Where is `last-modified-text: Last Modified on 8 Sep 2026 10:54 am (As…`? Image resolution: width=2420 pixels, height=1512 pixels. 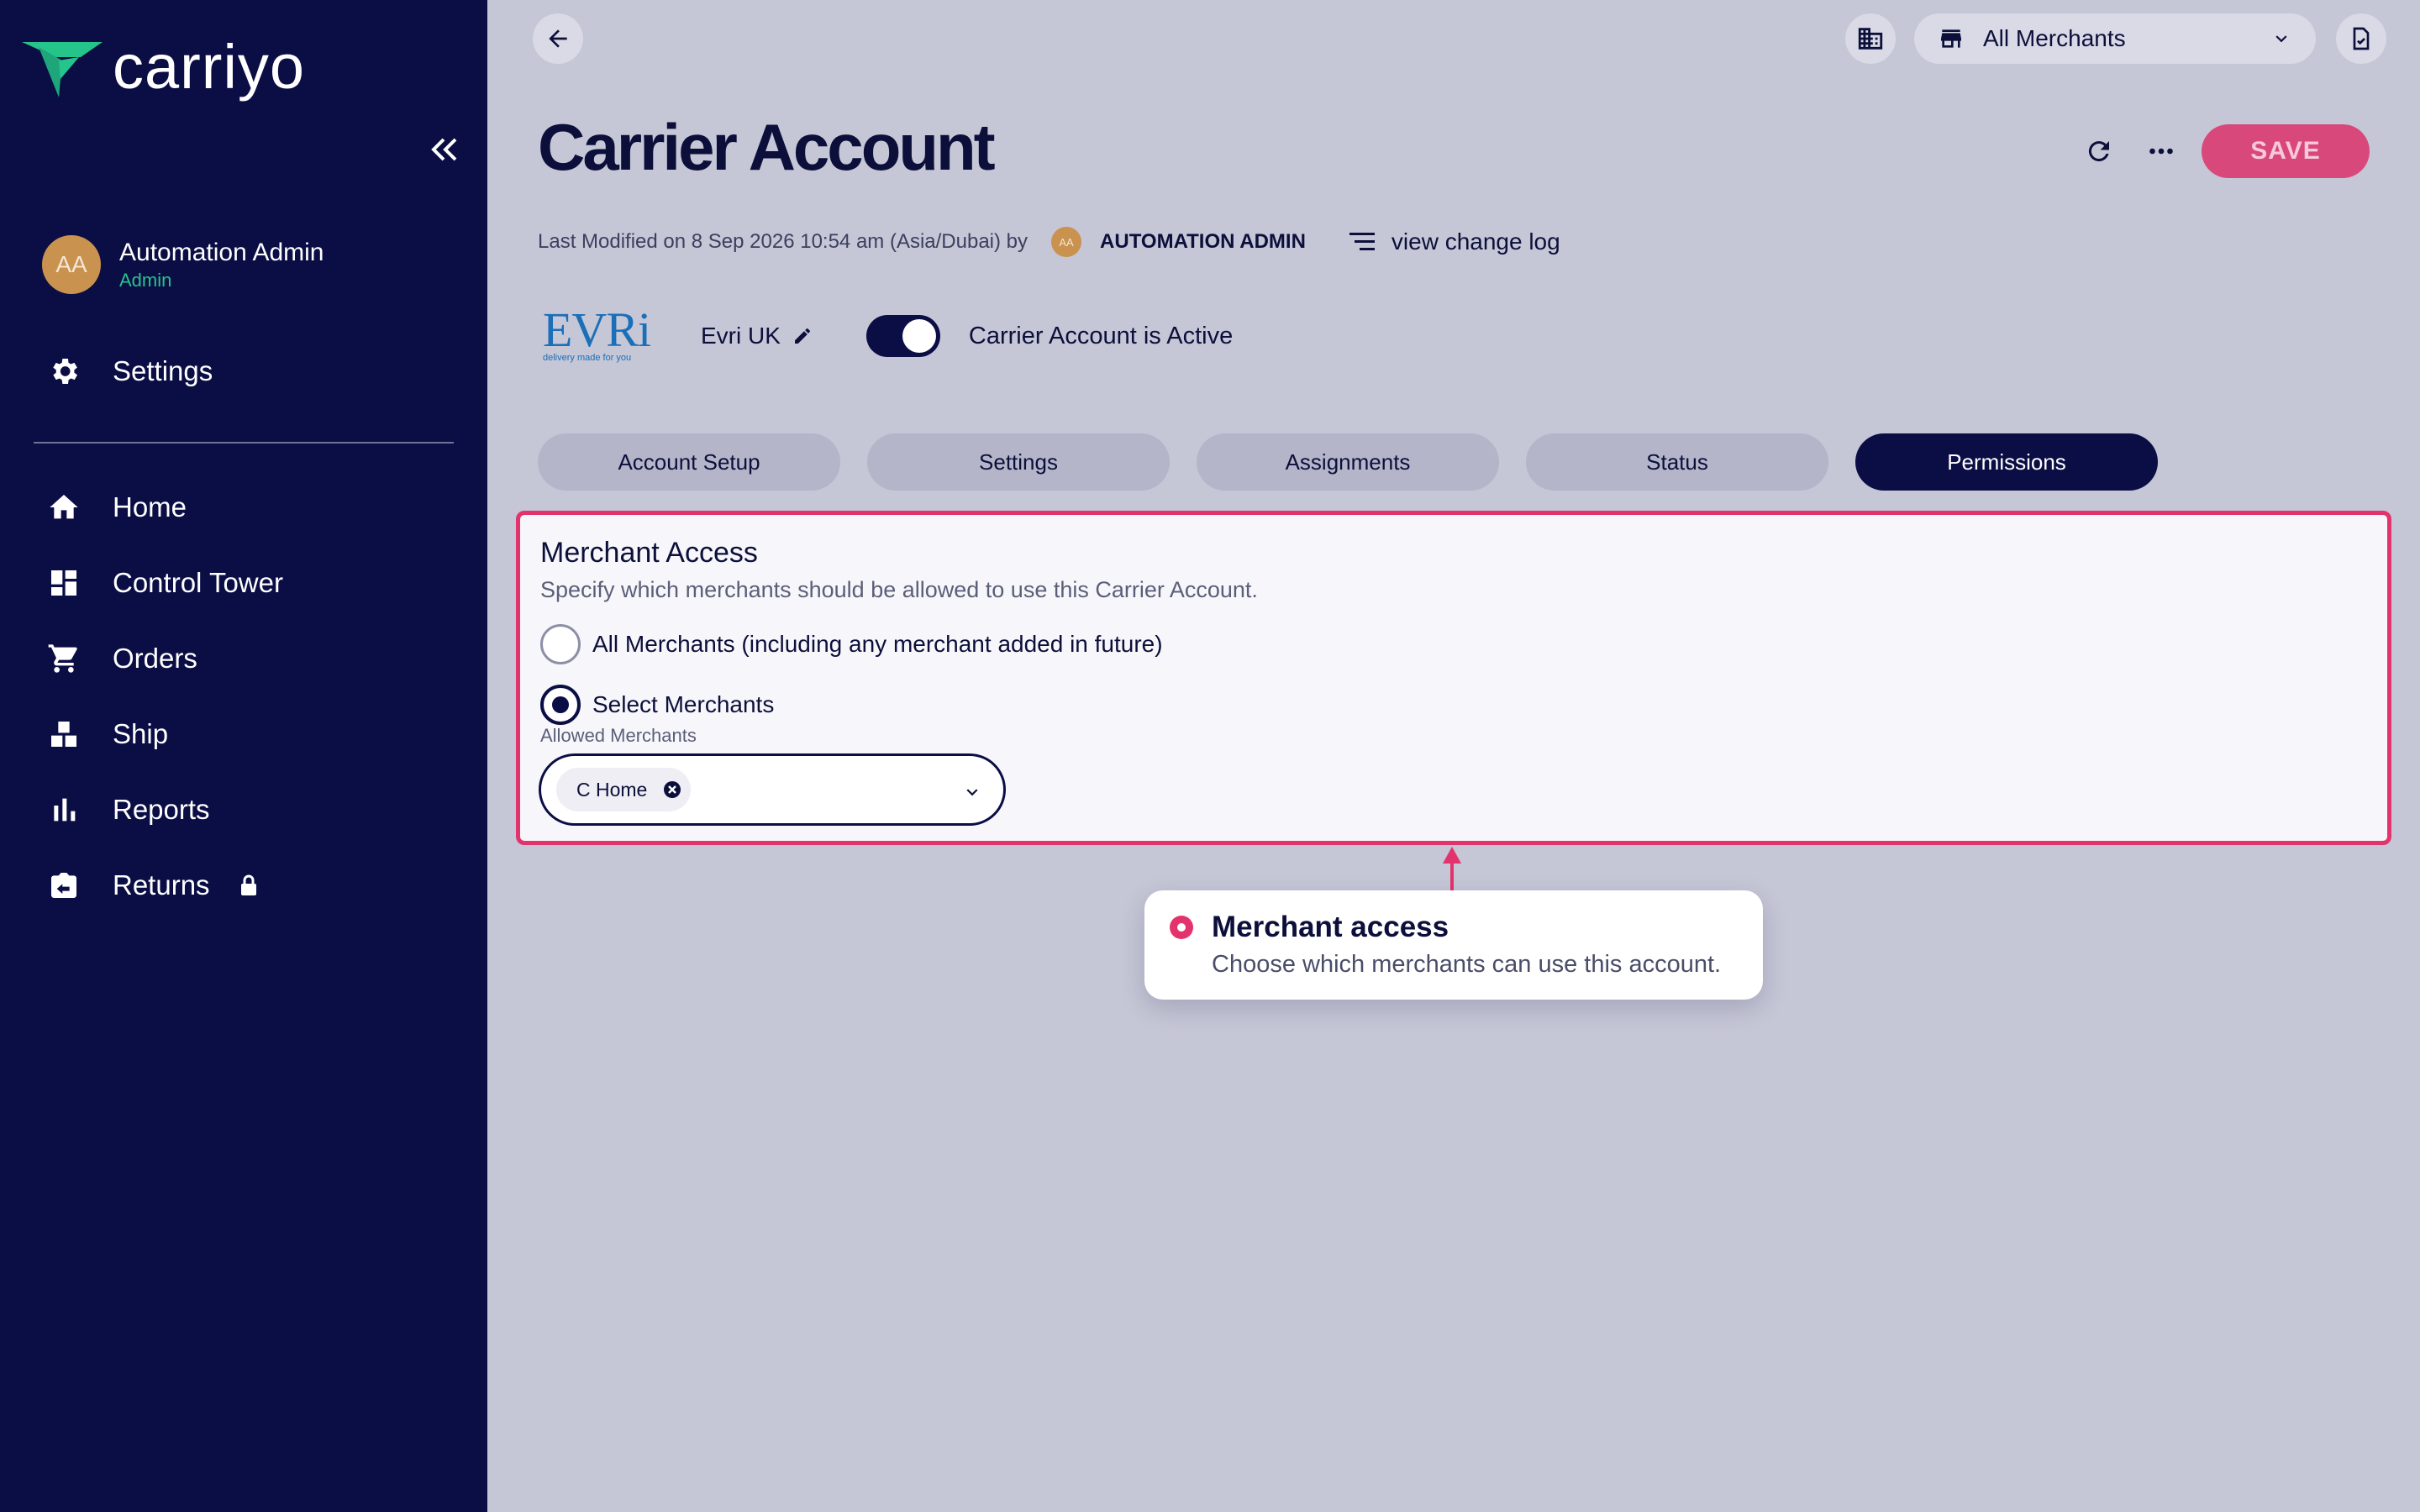
last-modified-text: Last Modified on 8 Sep 2026 10:54 am (As… is located at coordinates (783, 241).